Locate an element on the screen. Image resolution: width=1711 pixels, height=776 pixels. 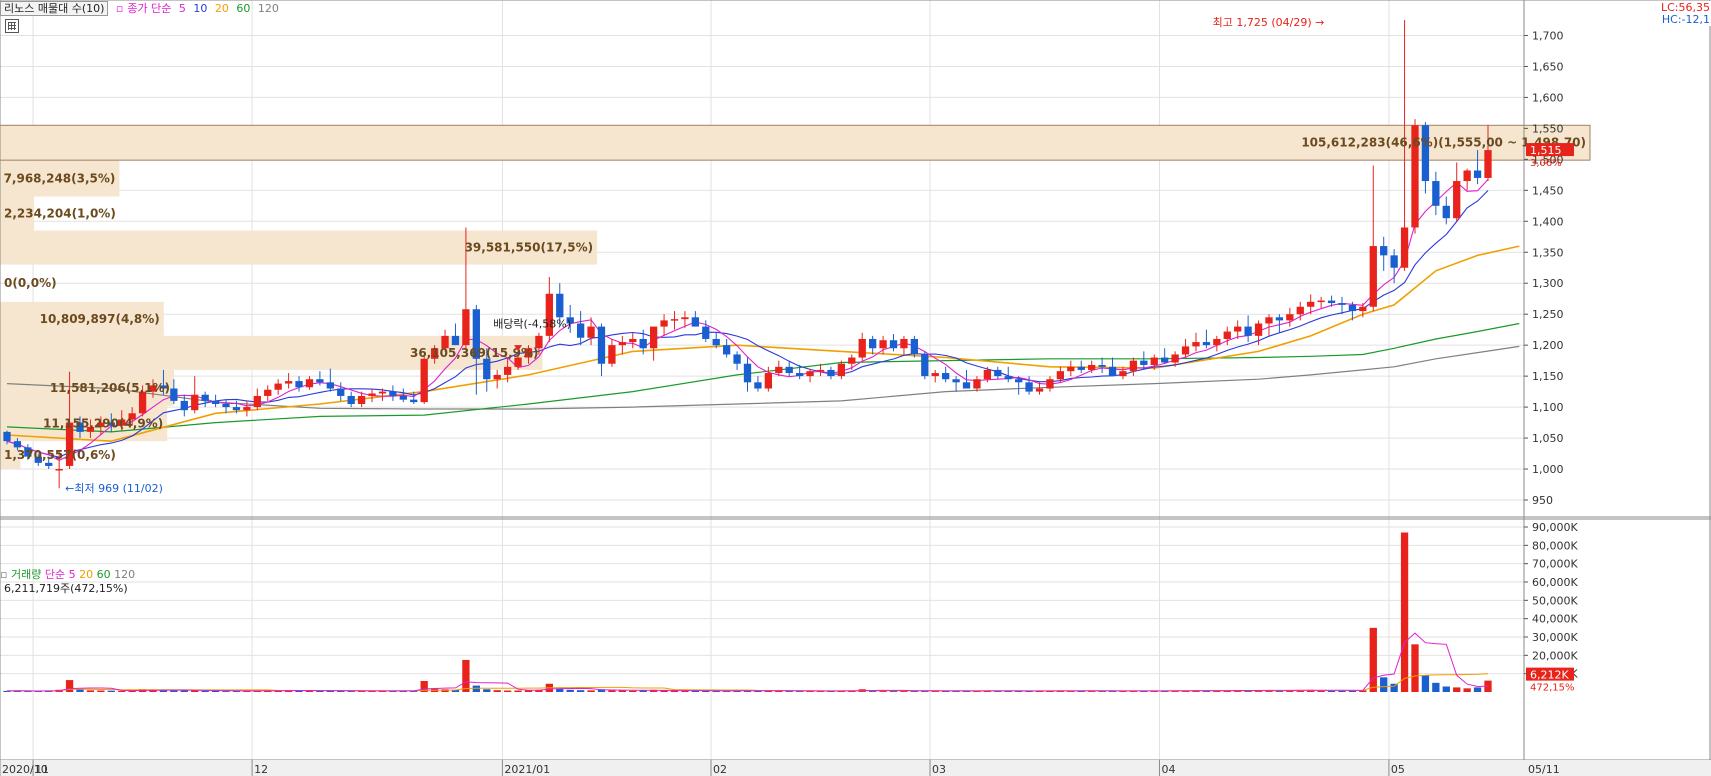
volume-tick-label: 60,000K is located at coordinates (1555, 582).